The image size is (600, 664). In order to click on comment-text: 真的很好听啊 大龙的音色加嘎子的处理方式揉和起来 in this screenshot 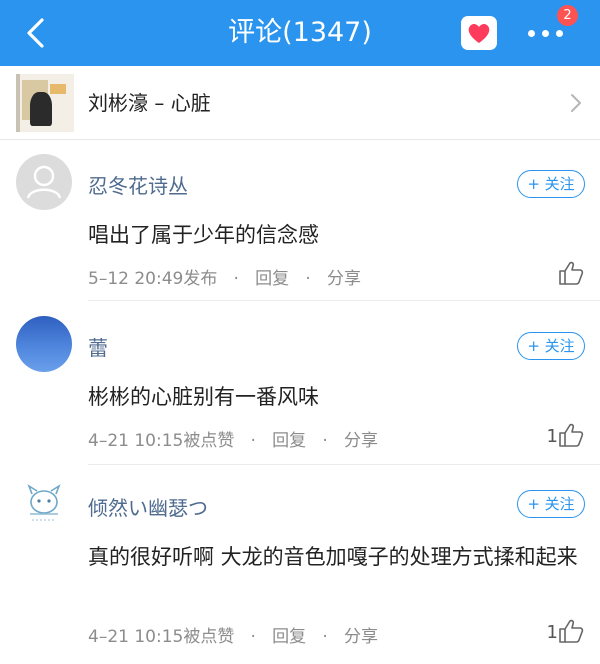, I will do `click(333, 557)`.